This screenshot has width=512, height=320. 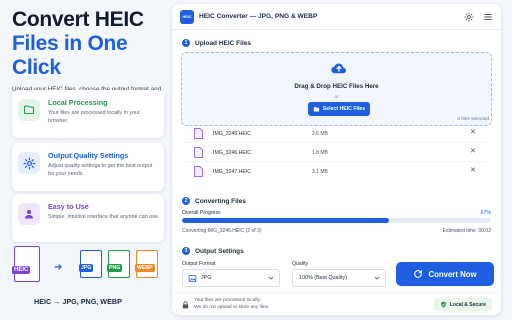 I want to click on user-icon, so click(x=29, y=214).